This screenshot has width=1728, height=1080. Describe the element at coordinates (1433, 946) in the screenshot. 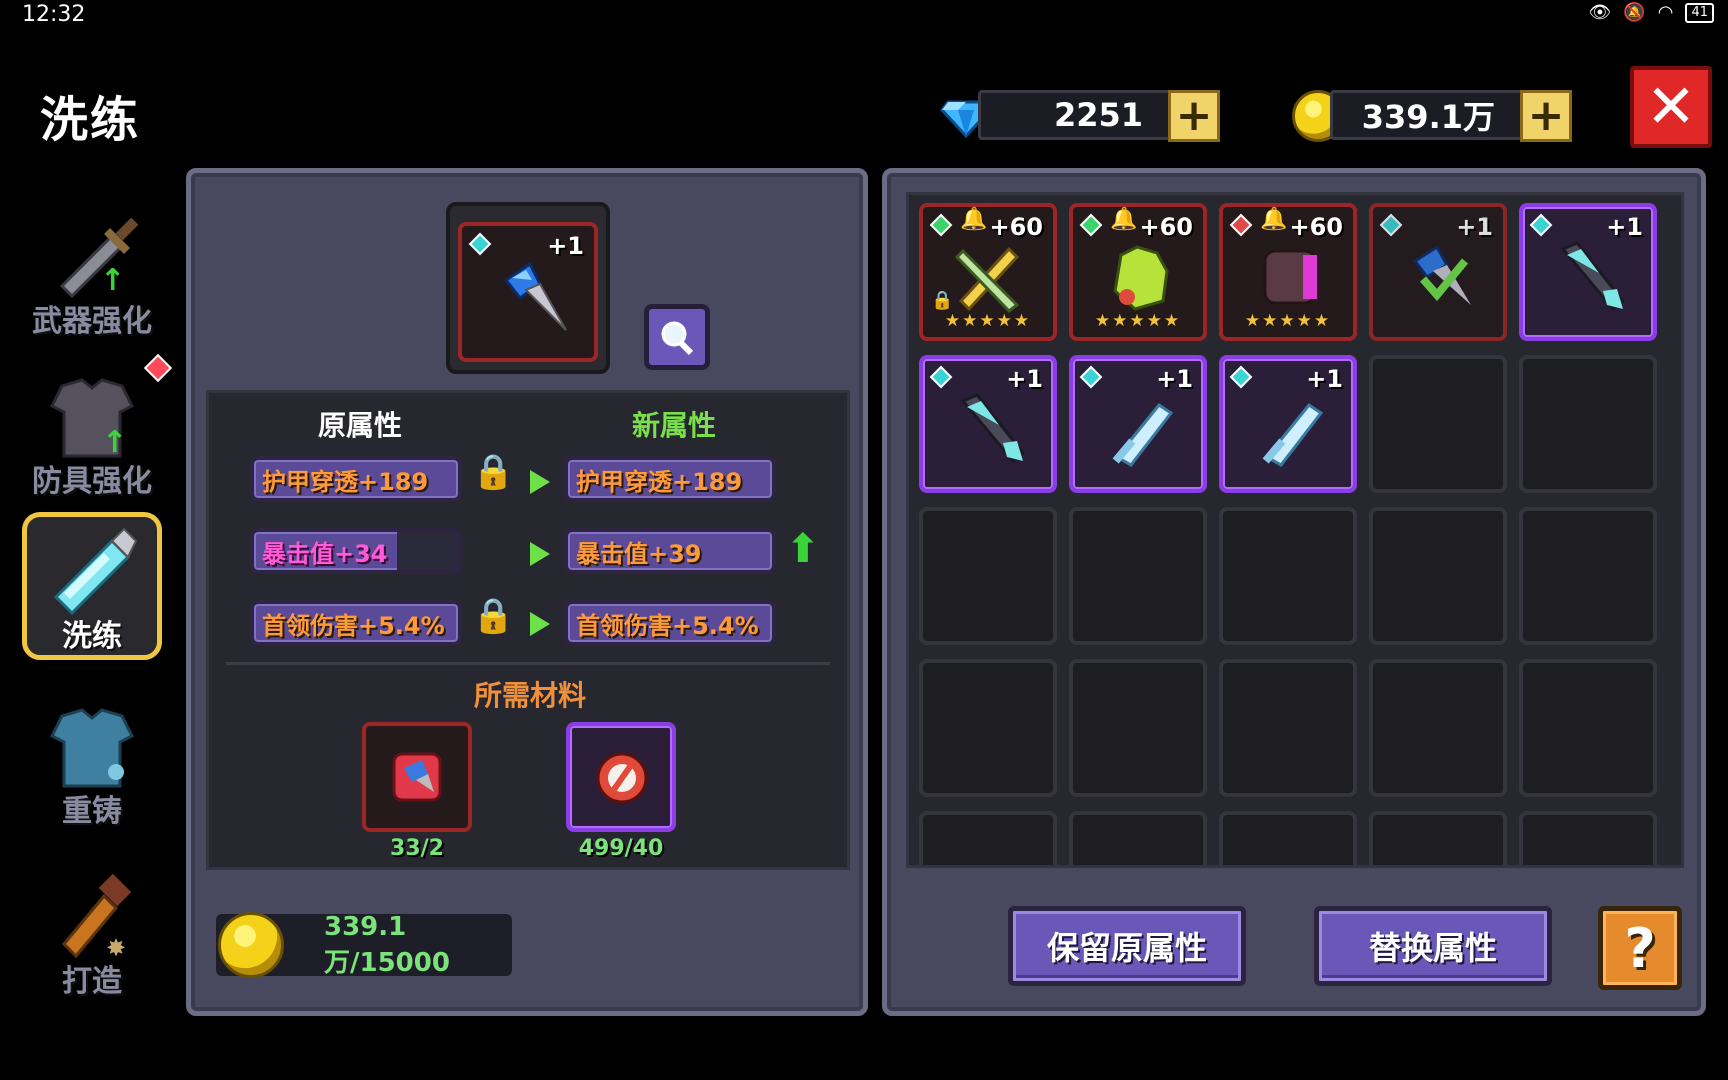

I see `replace-attributes-button: 替换属性` at that location.